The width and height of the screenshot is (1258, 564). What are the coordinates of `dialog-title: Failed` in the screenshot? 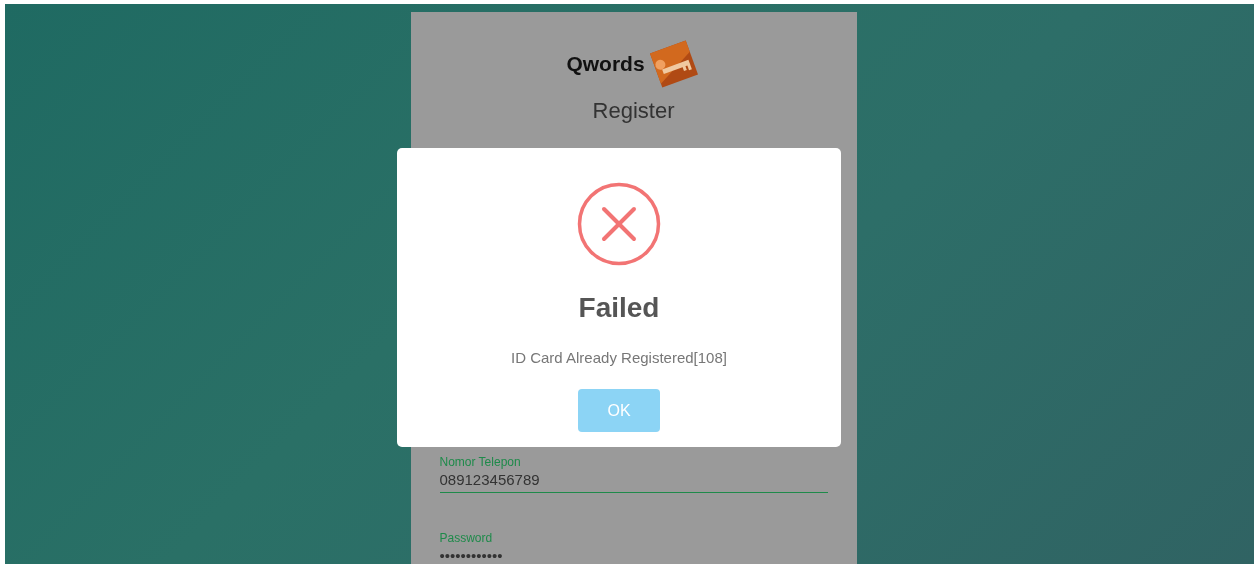 It's located at (619, 308).